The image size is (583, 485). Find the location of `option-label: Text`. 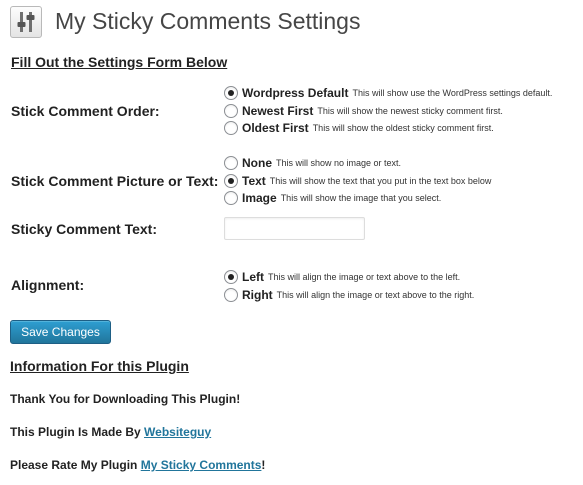

option-label: Text is located at coordinates (254, 180).